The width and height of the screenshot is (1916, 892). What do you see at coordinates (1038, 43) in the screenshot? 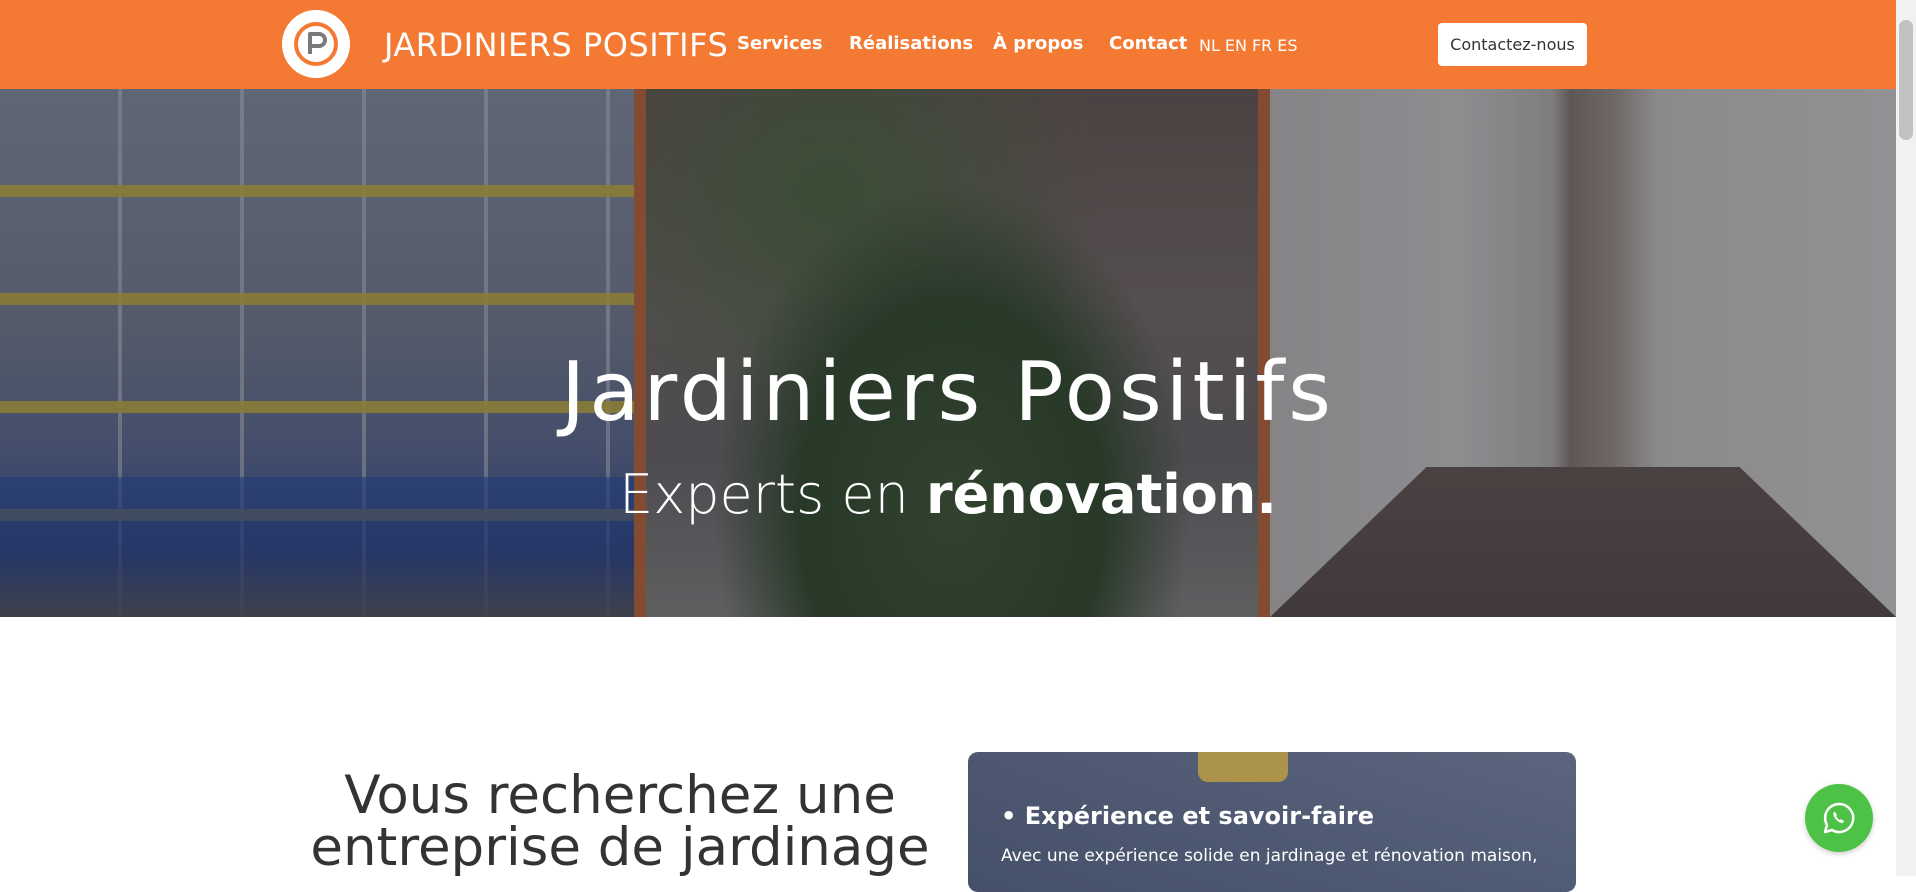
I see `nav-a-propos: À propos` at bounding box center [1038, 43].